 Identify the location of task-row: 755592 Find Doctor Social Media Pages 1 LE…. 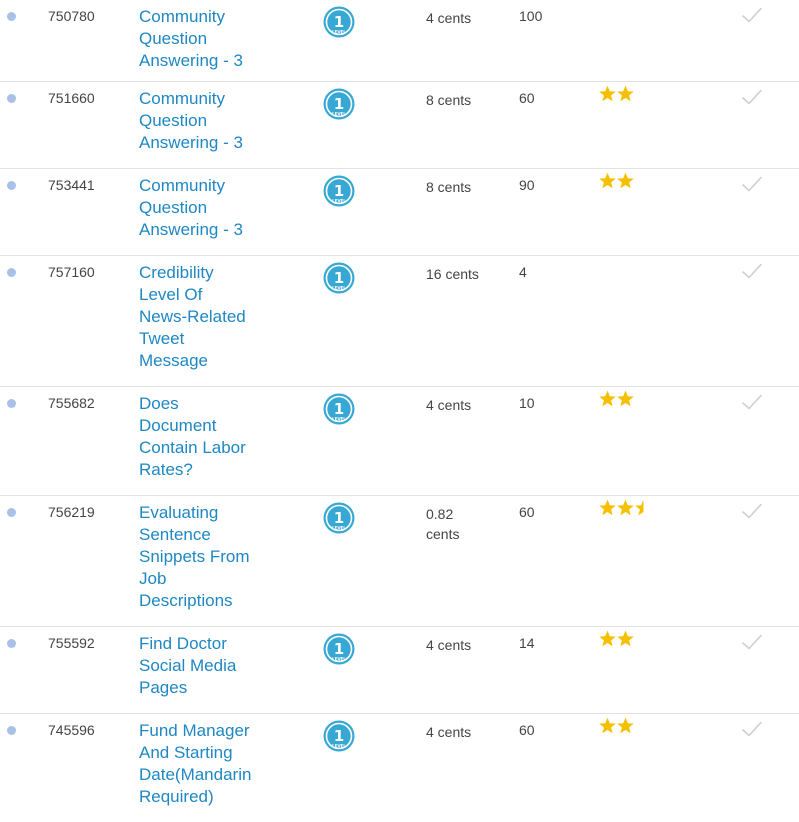
(399, 670).